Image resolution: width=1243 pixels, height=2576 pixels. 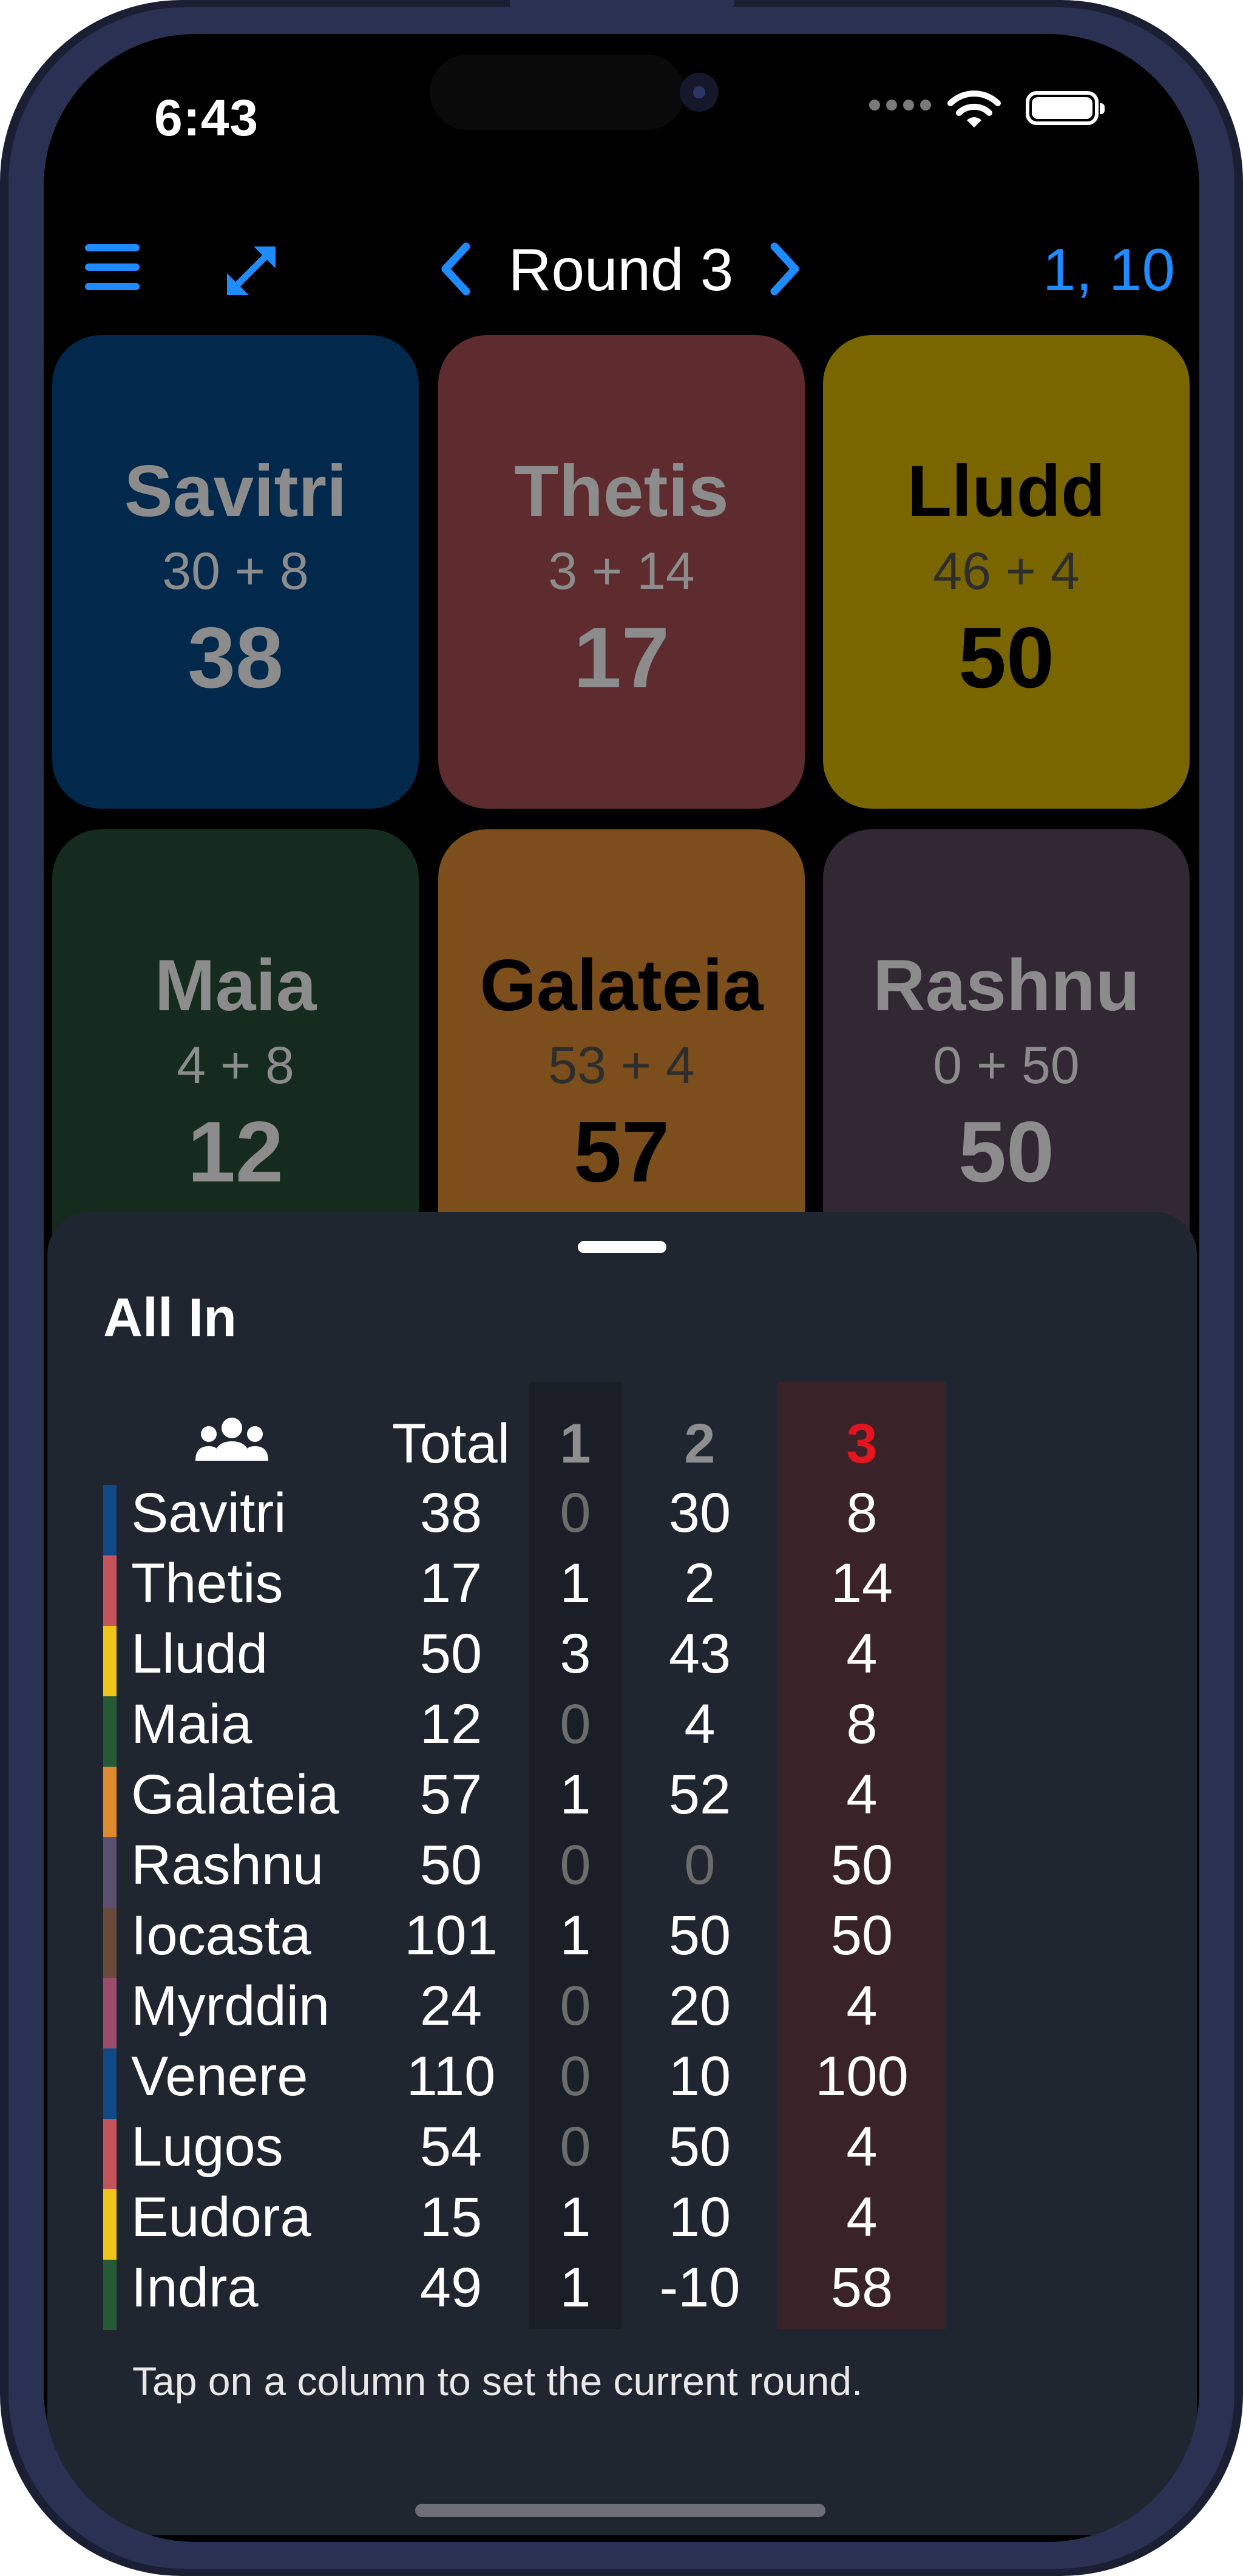 What do you see at coordinates (451, 1654) in the screenshot?
I see `cell-total: 50` at bounding box center [451, 1654].